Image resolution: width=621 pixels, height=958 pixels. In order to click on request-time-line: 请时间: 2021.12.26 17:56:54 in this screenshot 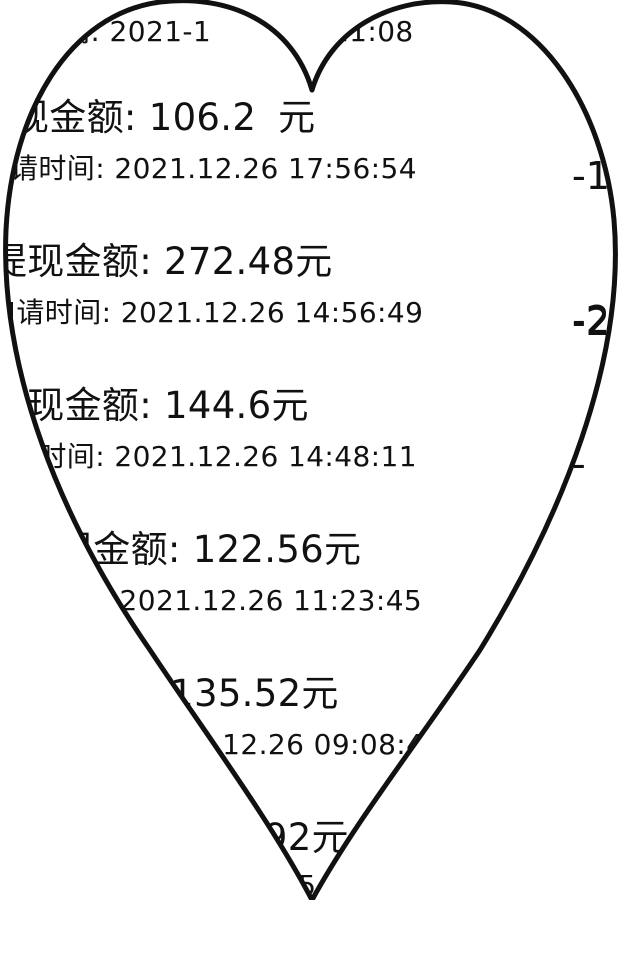, I will do `click(213, 169)`.